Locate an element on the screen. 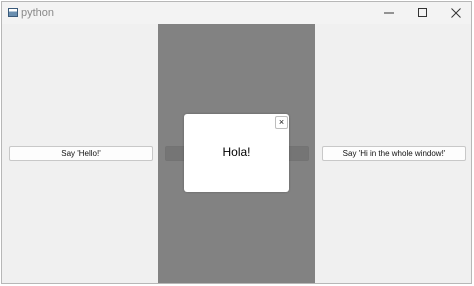 This screenshot has width=474, height=286. maximize-icon is located at coordinates (422, 12).